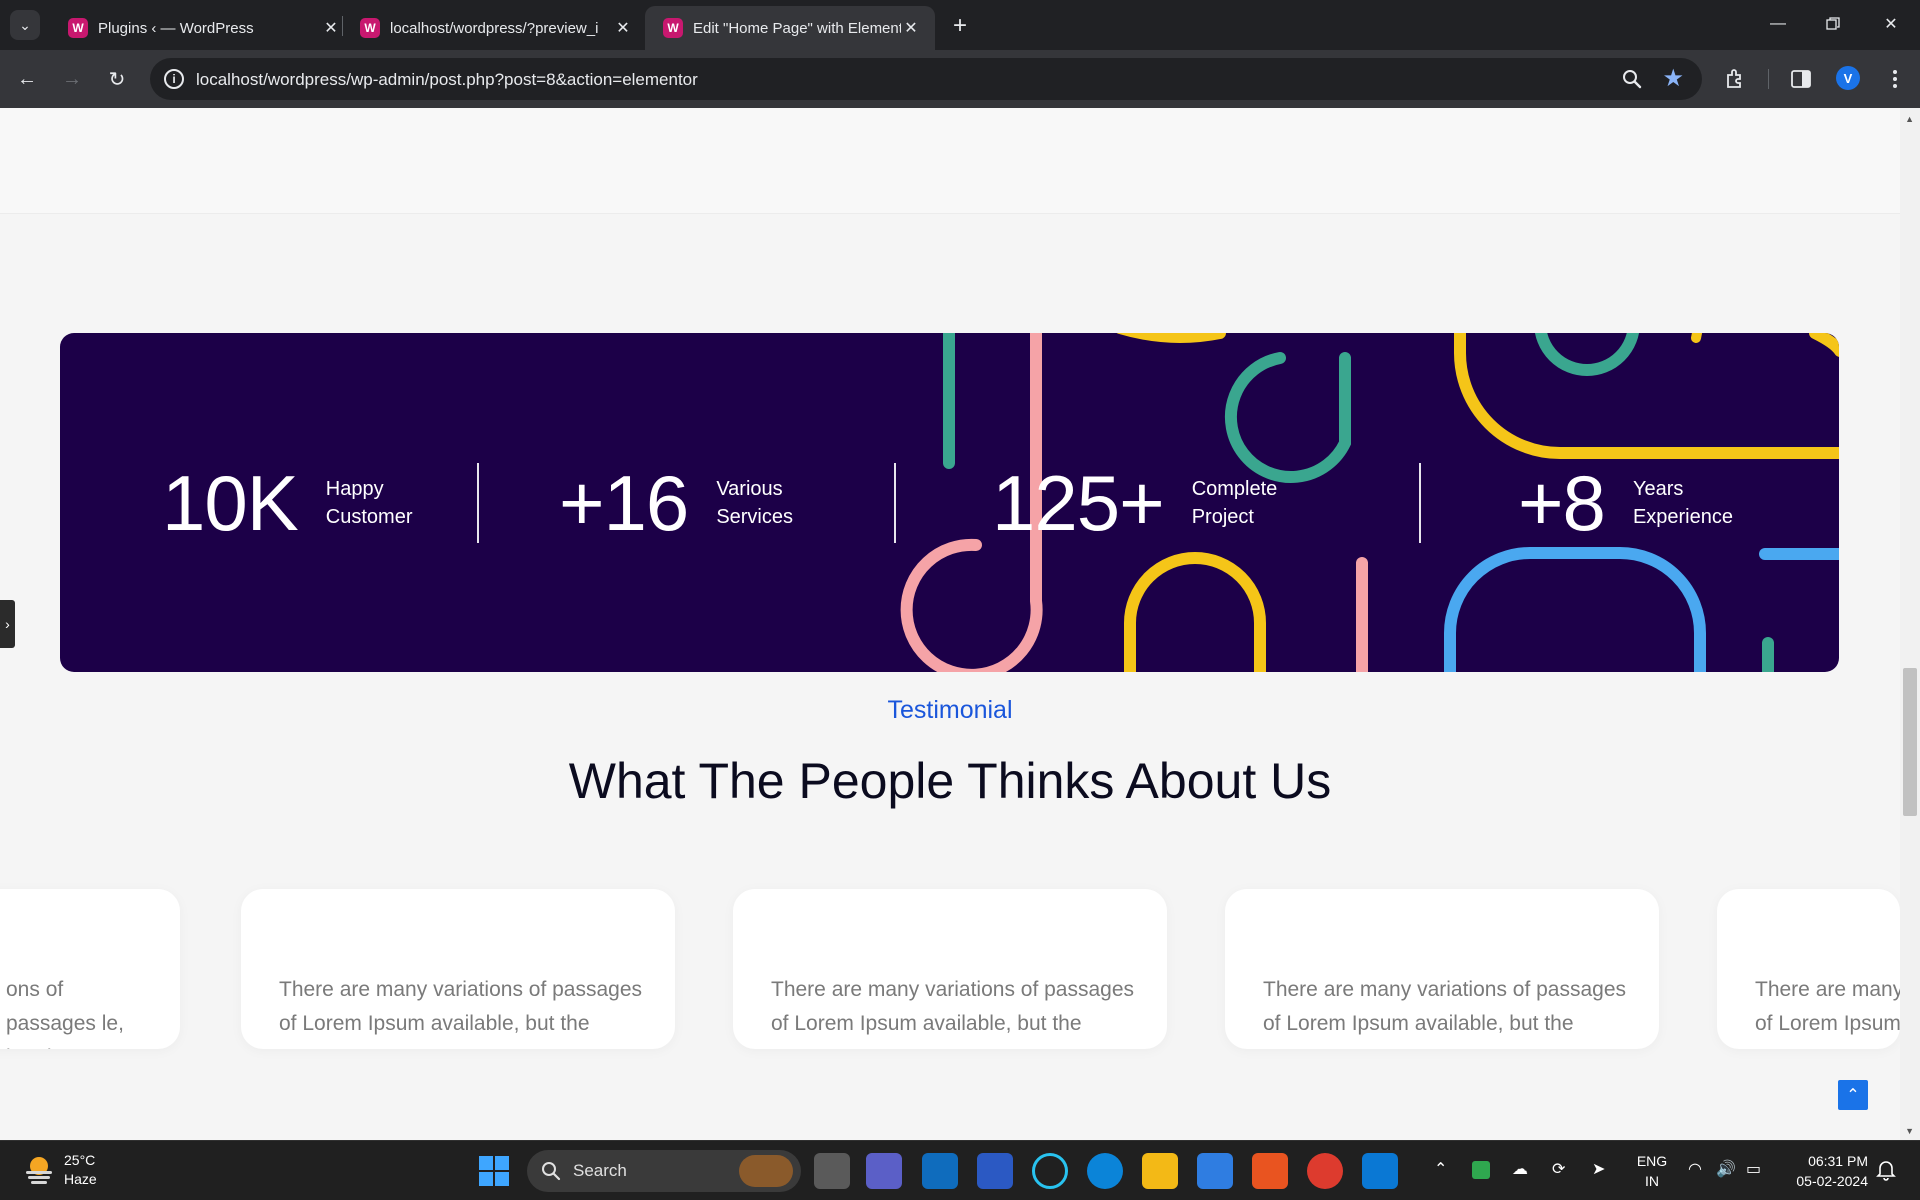  I want to click on toolbar-divider, so click(1768, 79).